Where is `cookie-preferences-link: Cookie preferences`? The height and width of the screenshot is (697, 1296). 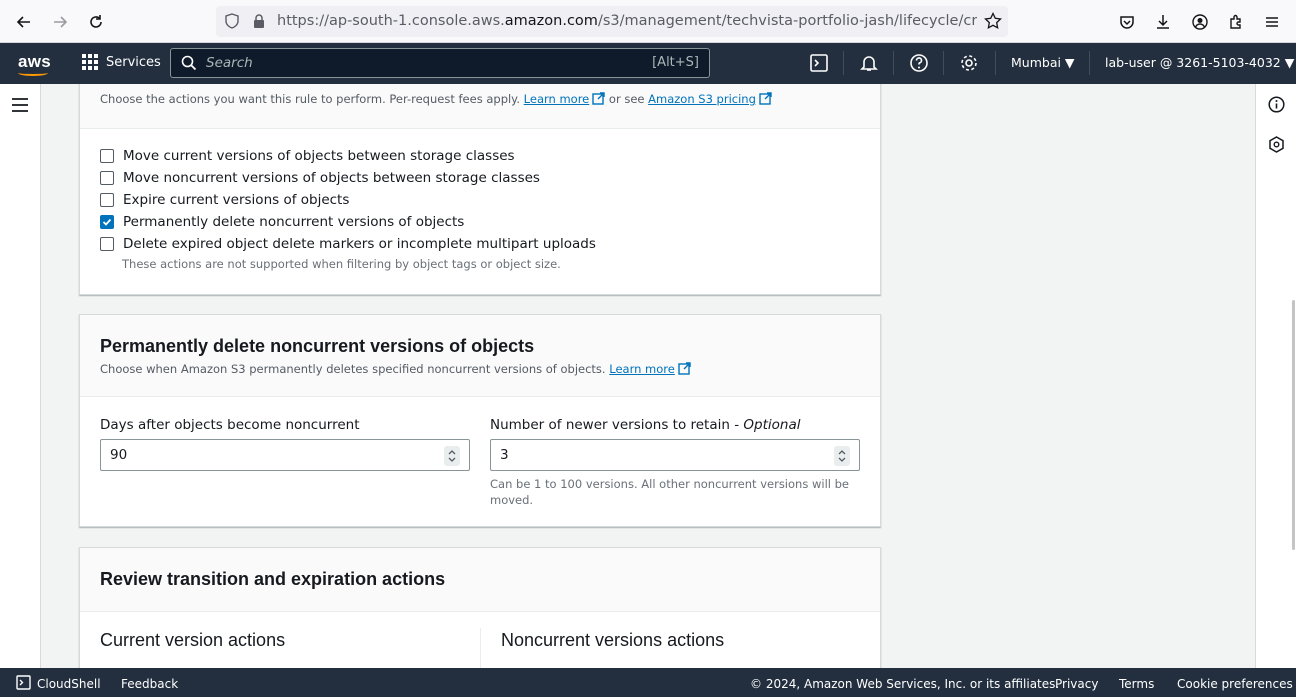 cookie-preferences-link: Cookie preferences is located at coordinates (1235, 684).